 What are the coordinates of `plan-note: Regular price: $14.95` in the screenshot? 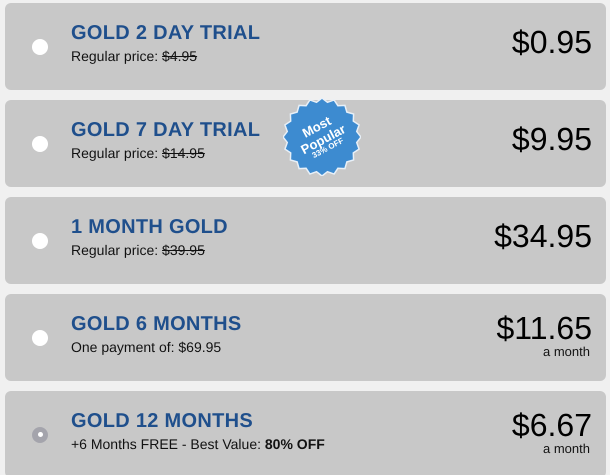 It's located at (138, 152).